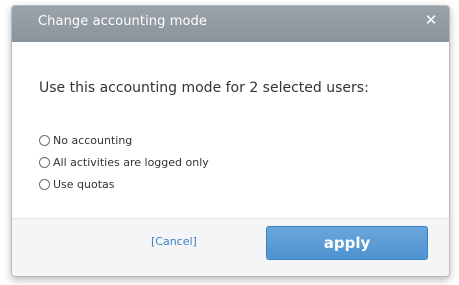 Image resolution: width=459 pixels, height=285 pixels. What do you see at coordinates (230, 24) in the screenshot?
I see `dialog-titlebar: Change accounting mode ✕` at bounding box center [230, 24].